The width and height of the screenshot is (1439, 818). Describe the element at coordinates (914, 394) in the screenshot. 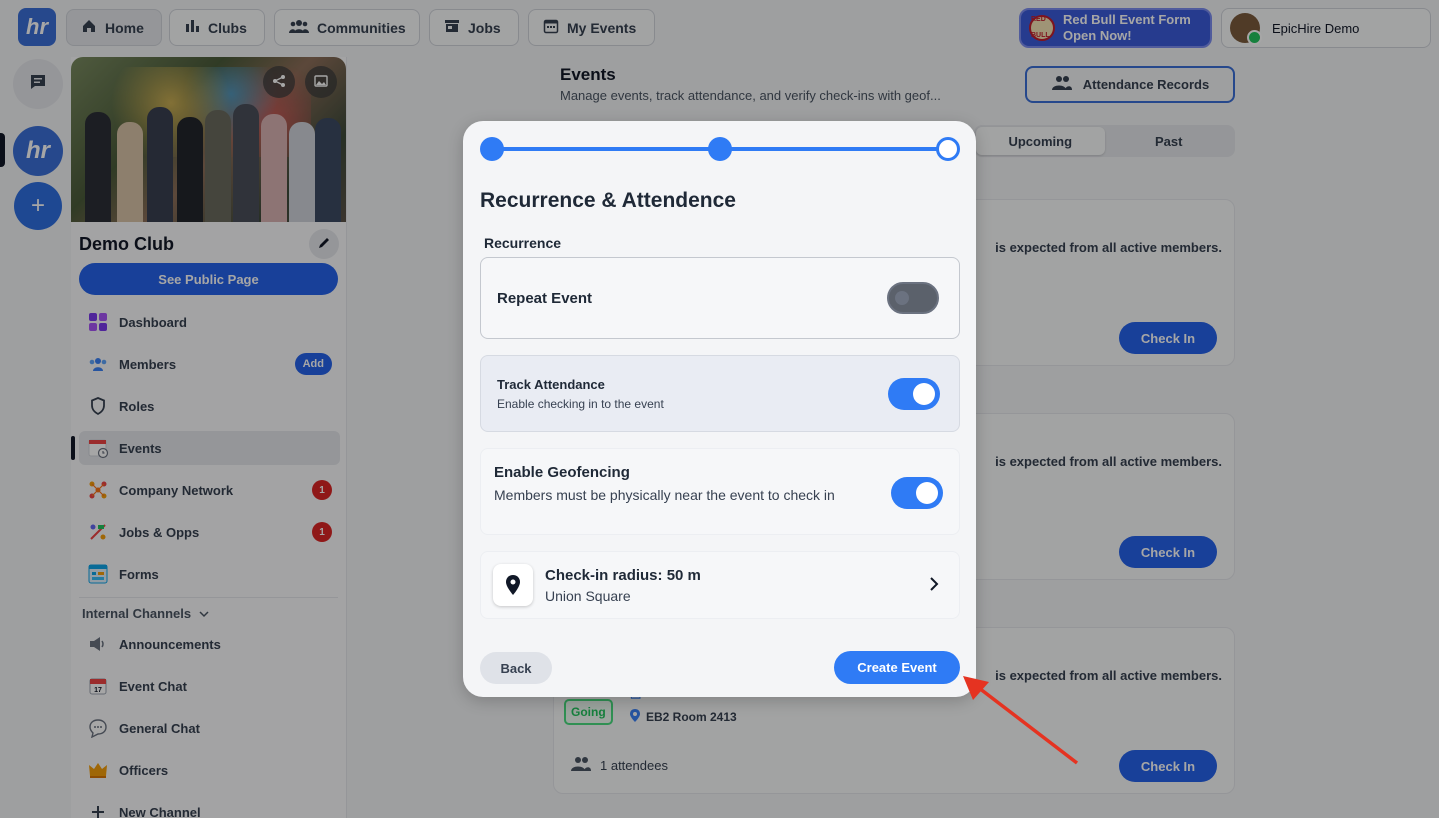

I see `track-attendance-toggle` at that location.